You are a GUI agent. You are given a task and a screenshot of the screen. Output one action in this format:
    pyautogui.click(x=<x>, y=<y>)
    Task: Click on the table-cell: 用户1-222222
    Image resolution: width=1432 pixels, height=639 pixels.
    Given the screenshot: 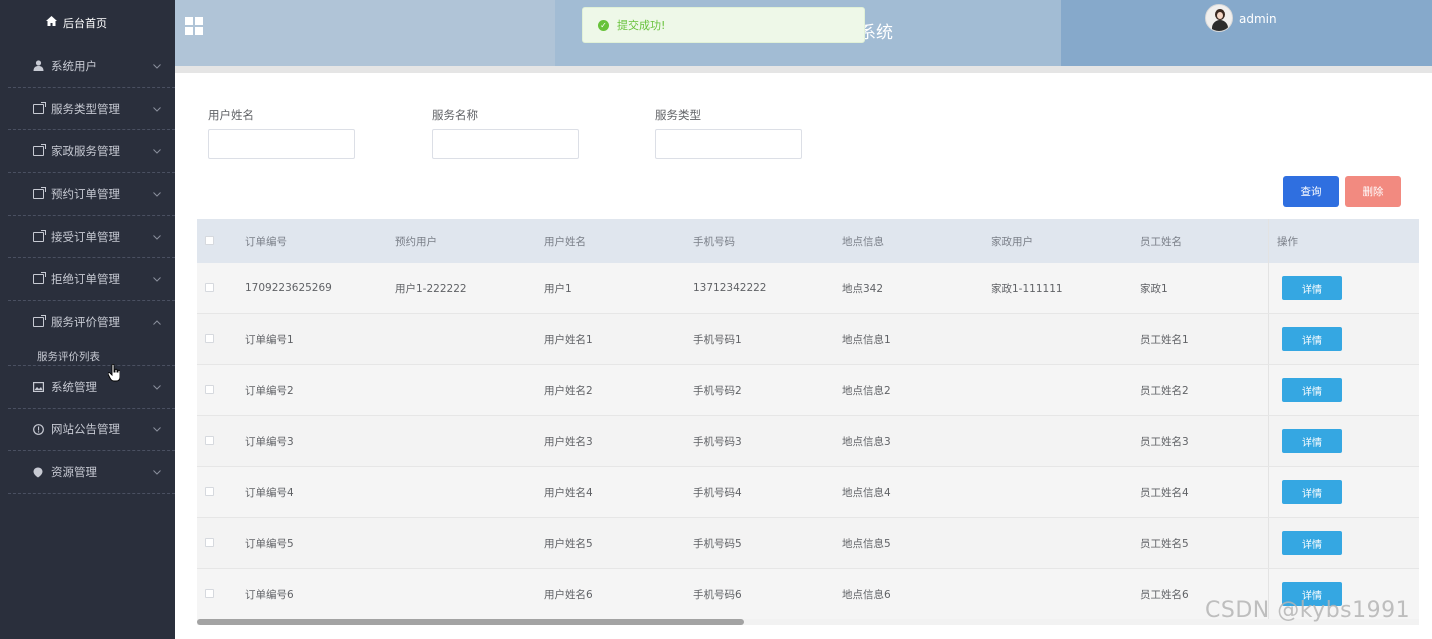 What is the action you would take?
    pyautogui.click(x=431, y=288)
    